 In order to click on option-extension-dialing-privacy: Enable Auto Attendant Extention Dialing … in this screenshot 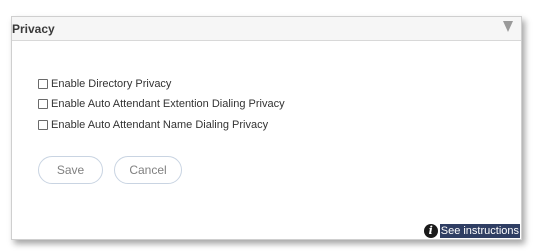, I will do `click(161, 104)`.